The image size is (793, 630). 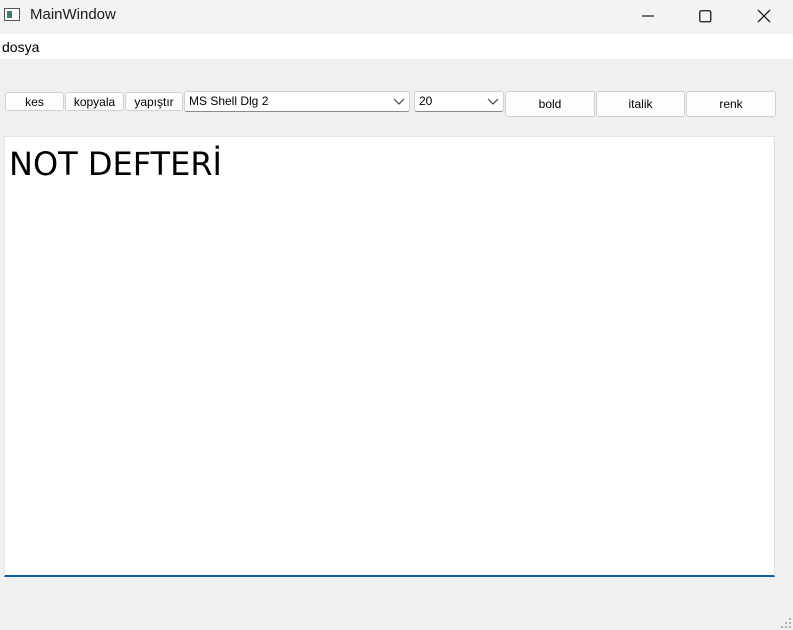 What do you see at coordinates (229, 101) in the screenshot?
I see `font-family-value: MS Shell Dlg 2` at bounding box center [229, 101].